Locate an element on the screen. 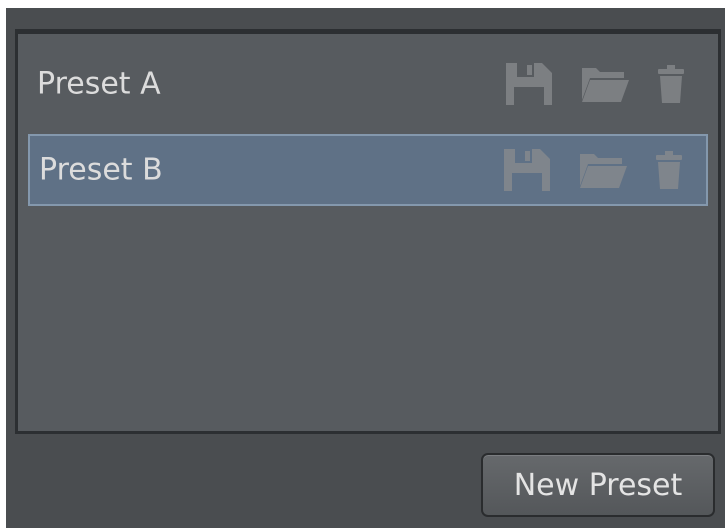 This screenshot has height=528, width=725. preset-row-b: Preset B is located at coordinates (368, 170).